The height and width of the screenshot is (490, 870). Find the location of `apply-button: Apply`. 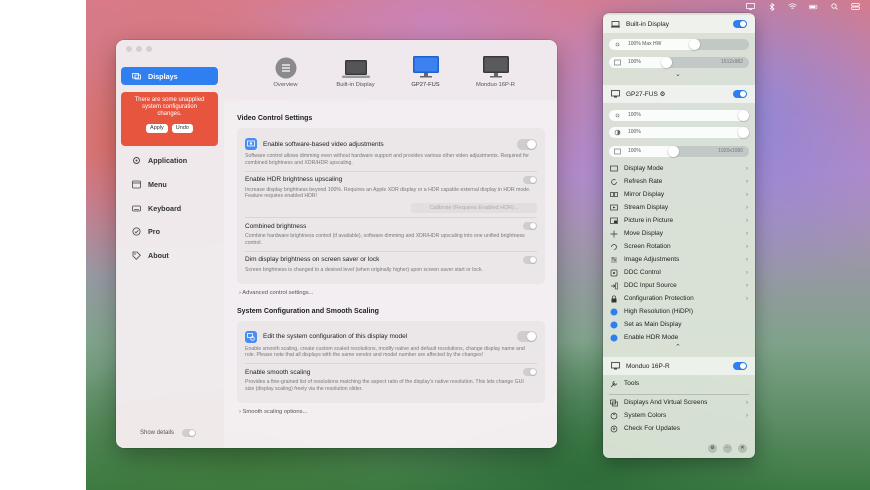

apply-button: Apply is located at coordinates (157, 128).